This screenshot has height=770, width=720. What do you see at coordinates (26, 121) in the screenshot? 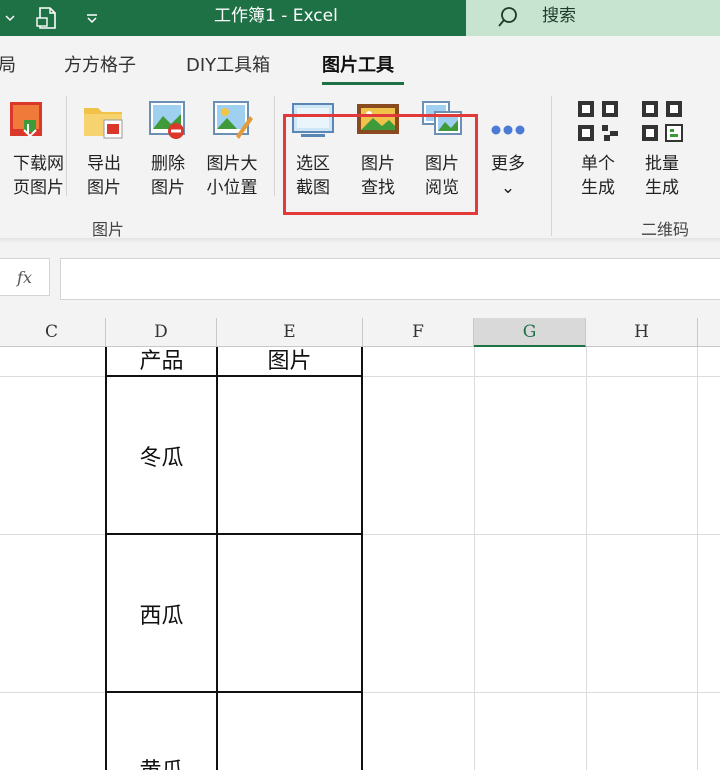
I see `download-image-icon` at bounding box center [26, 121].